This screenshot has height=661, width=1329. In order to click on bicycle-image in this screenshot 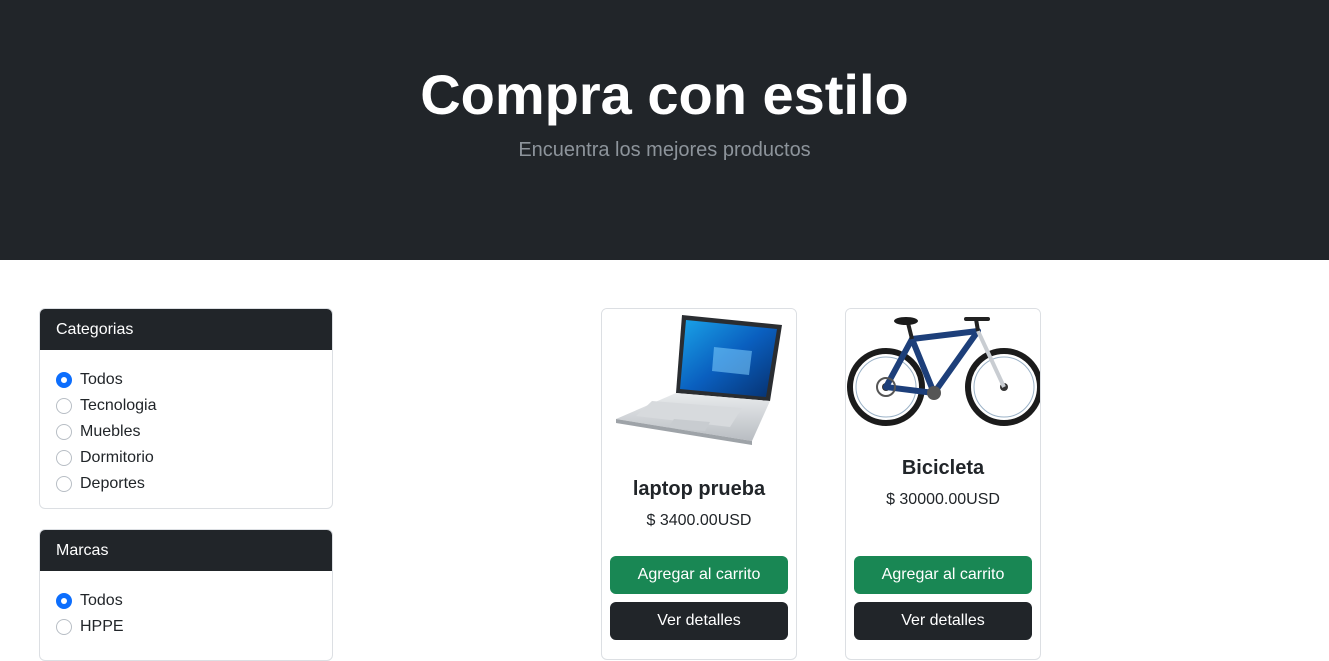, I will do `click(943, 371)`.